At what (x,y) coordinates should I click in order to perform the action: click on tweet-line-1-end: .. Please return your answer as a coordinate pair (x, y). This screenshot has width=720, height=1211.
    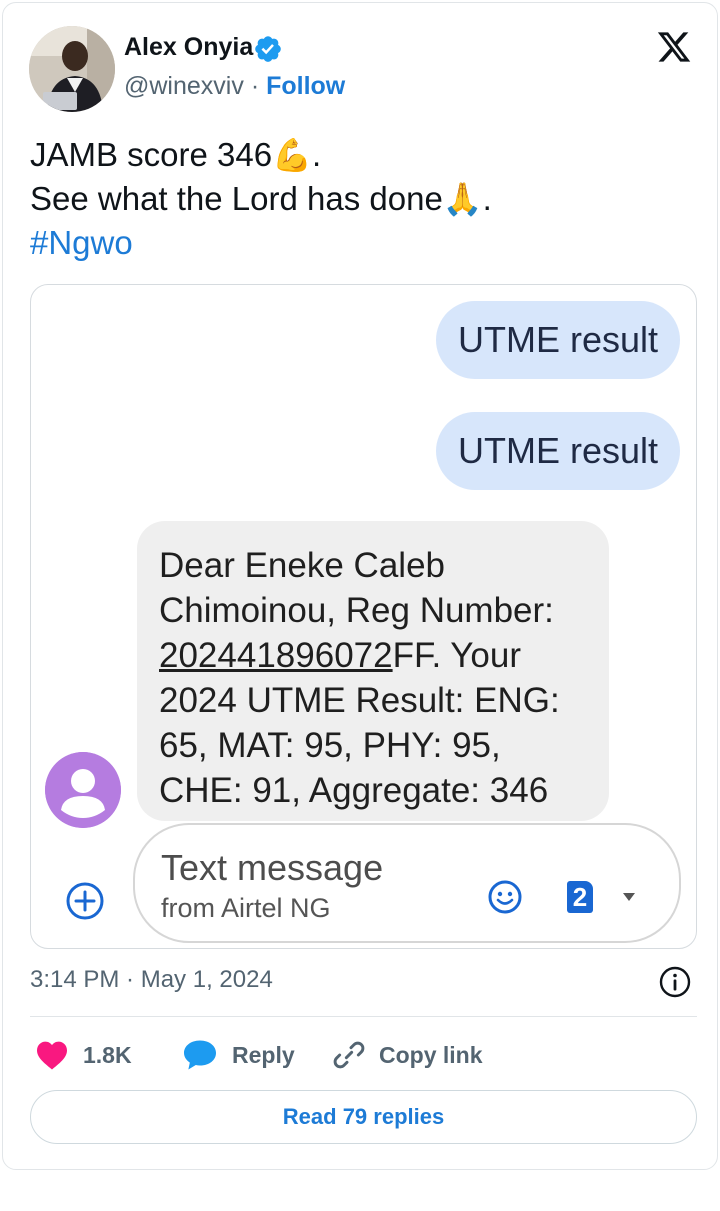
    Looking at the image, I should click on (316, 154).